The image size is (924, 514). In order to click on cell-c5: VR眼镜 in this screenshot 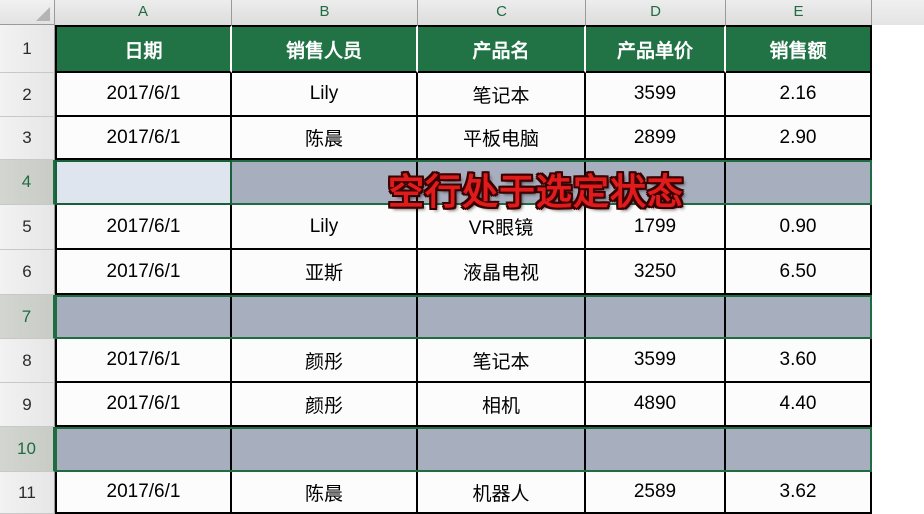, I will do `click(502, 227)`.